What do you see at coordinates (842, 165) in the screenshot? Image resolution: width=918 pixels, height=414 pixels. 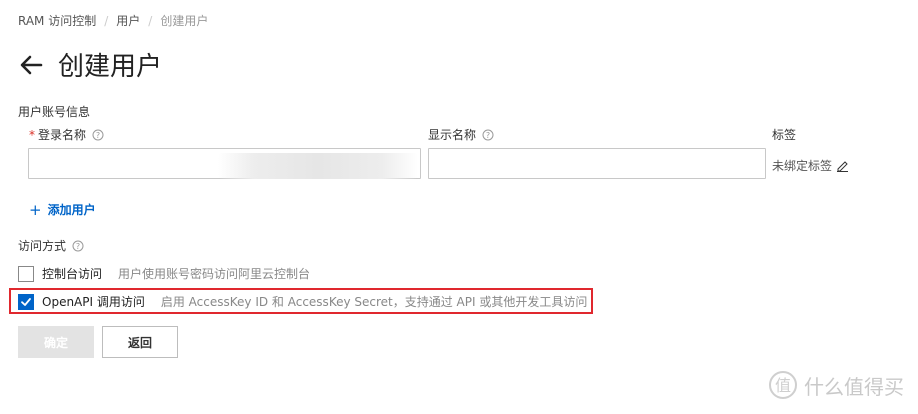 I see `pencil-icon` at bounding box center [842, 165].